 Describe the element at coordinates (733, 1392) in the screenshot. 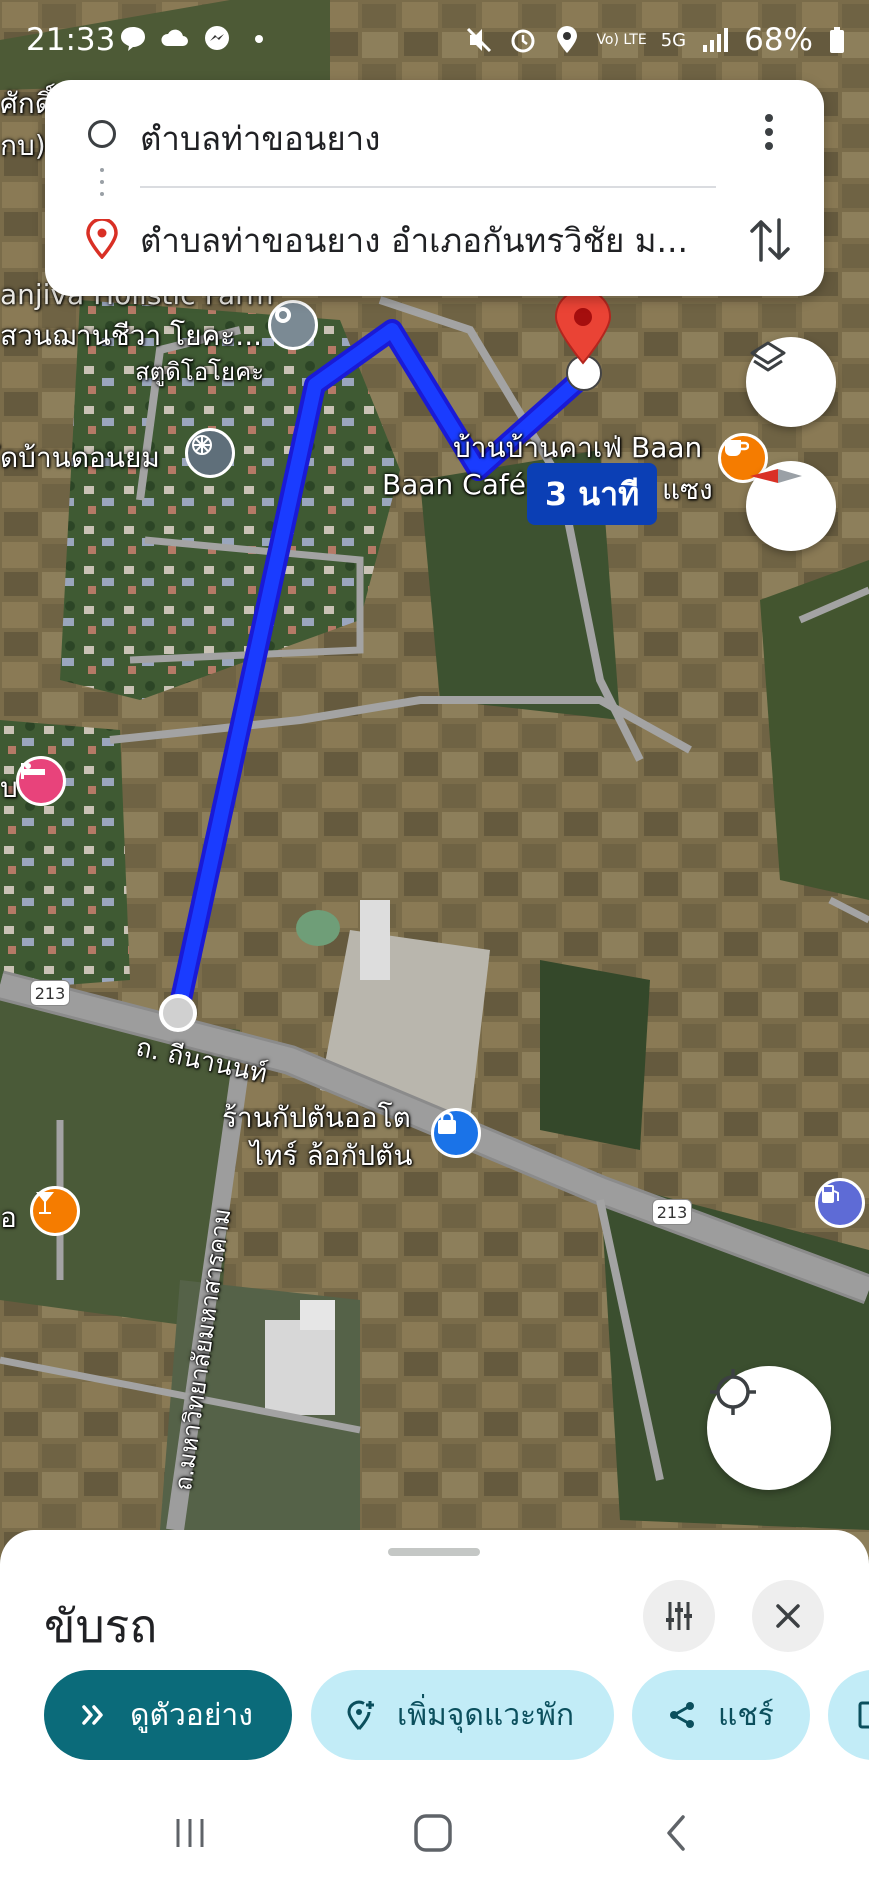

I see `my-location-icon` at that location.